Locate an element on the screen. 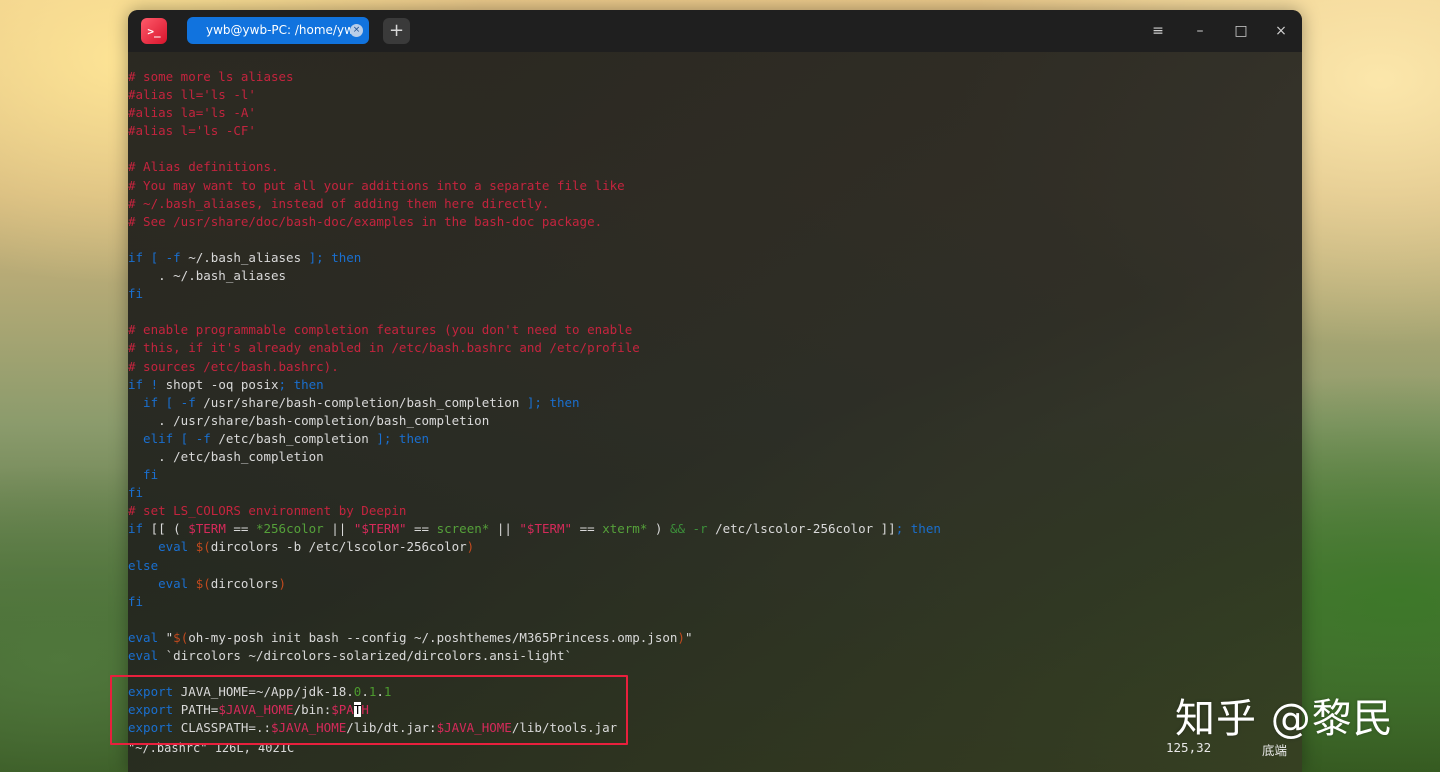 Image resolution: width=1440 pixels, height=772 pixels. code-token: /etc/bash_completion is located at coordinates (297, 438).